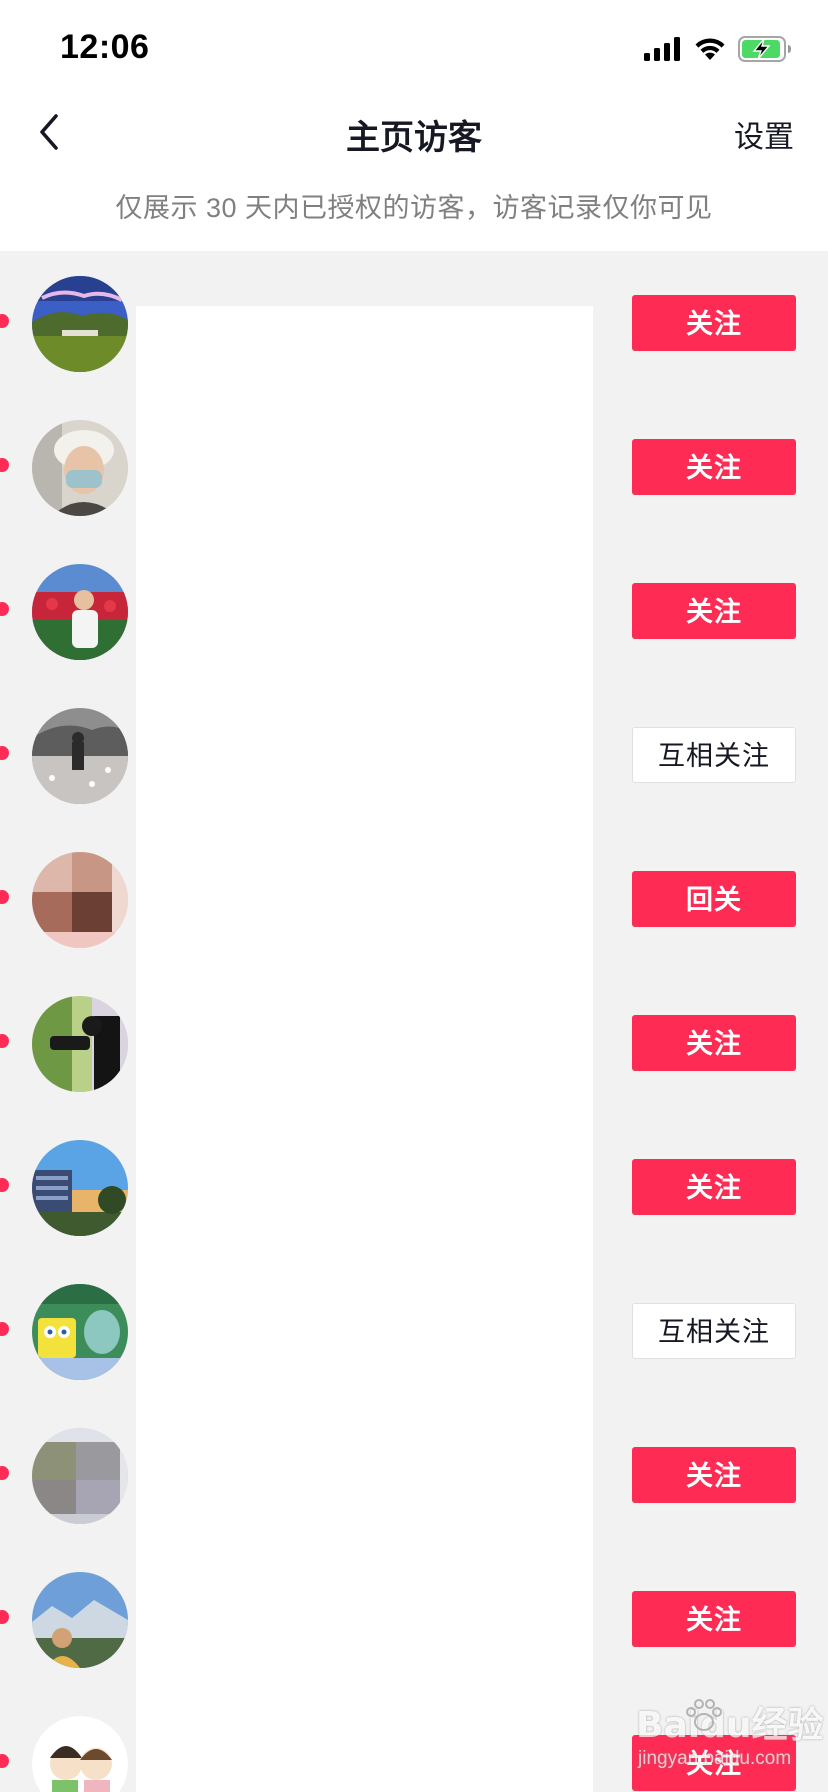 Image resolution: width=828 pixels, height=1792 pixels. I want to click on status-time: 12:06, so click(105, 47).